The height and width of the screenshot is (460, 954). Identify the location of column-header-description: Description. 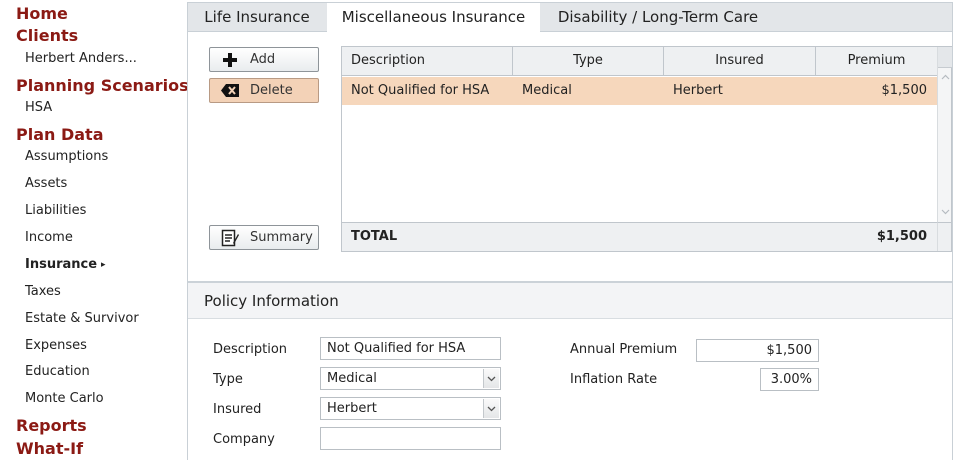
(427, 61).